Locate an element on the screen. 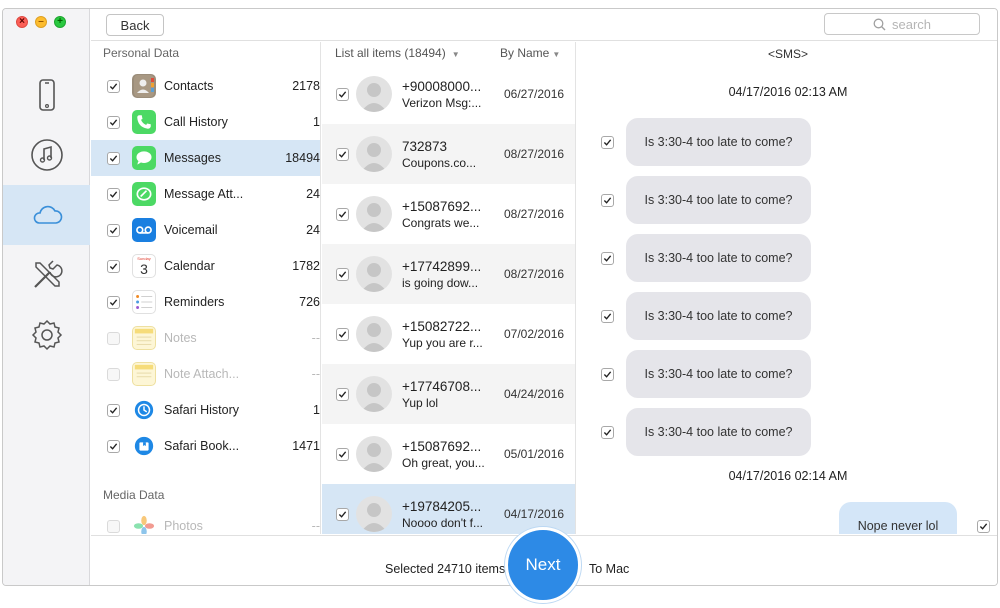  selected-count: Selected 24710 items is located at coordinates (445, 569).